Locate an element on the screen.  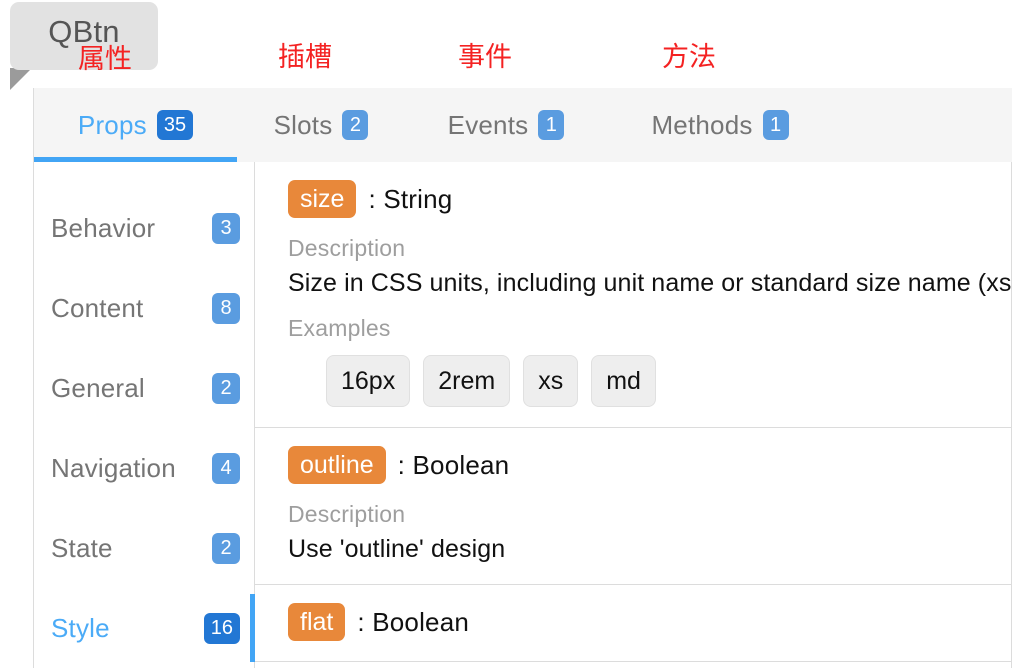
sidebar-count-badge: 16 is located at coordinates (221, 628).